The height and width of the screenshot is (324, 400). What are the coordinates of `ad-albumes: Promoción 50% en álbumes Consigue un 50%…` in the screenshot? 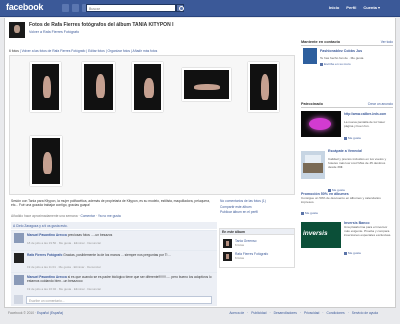 It's located at (347, 206).